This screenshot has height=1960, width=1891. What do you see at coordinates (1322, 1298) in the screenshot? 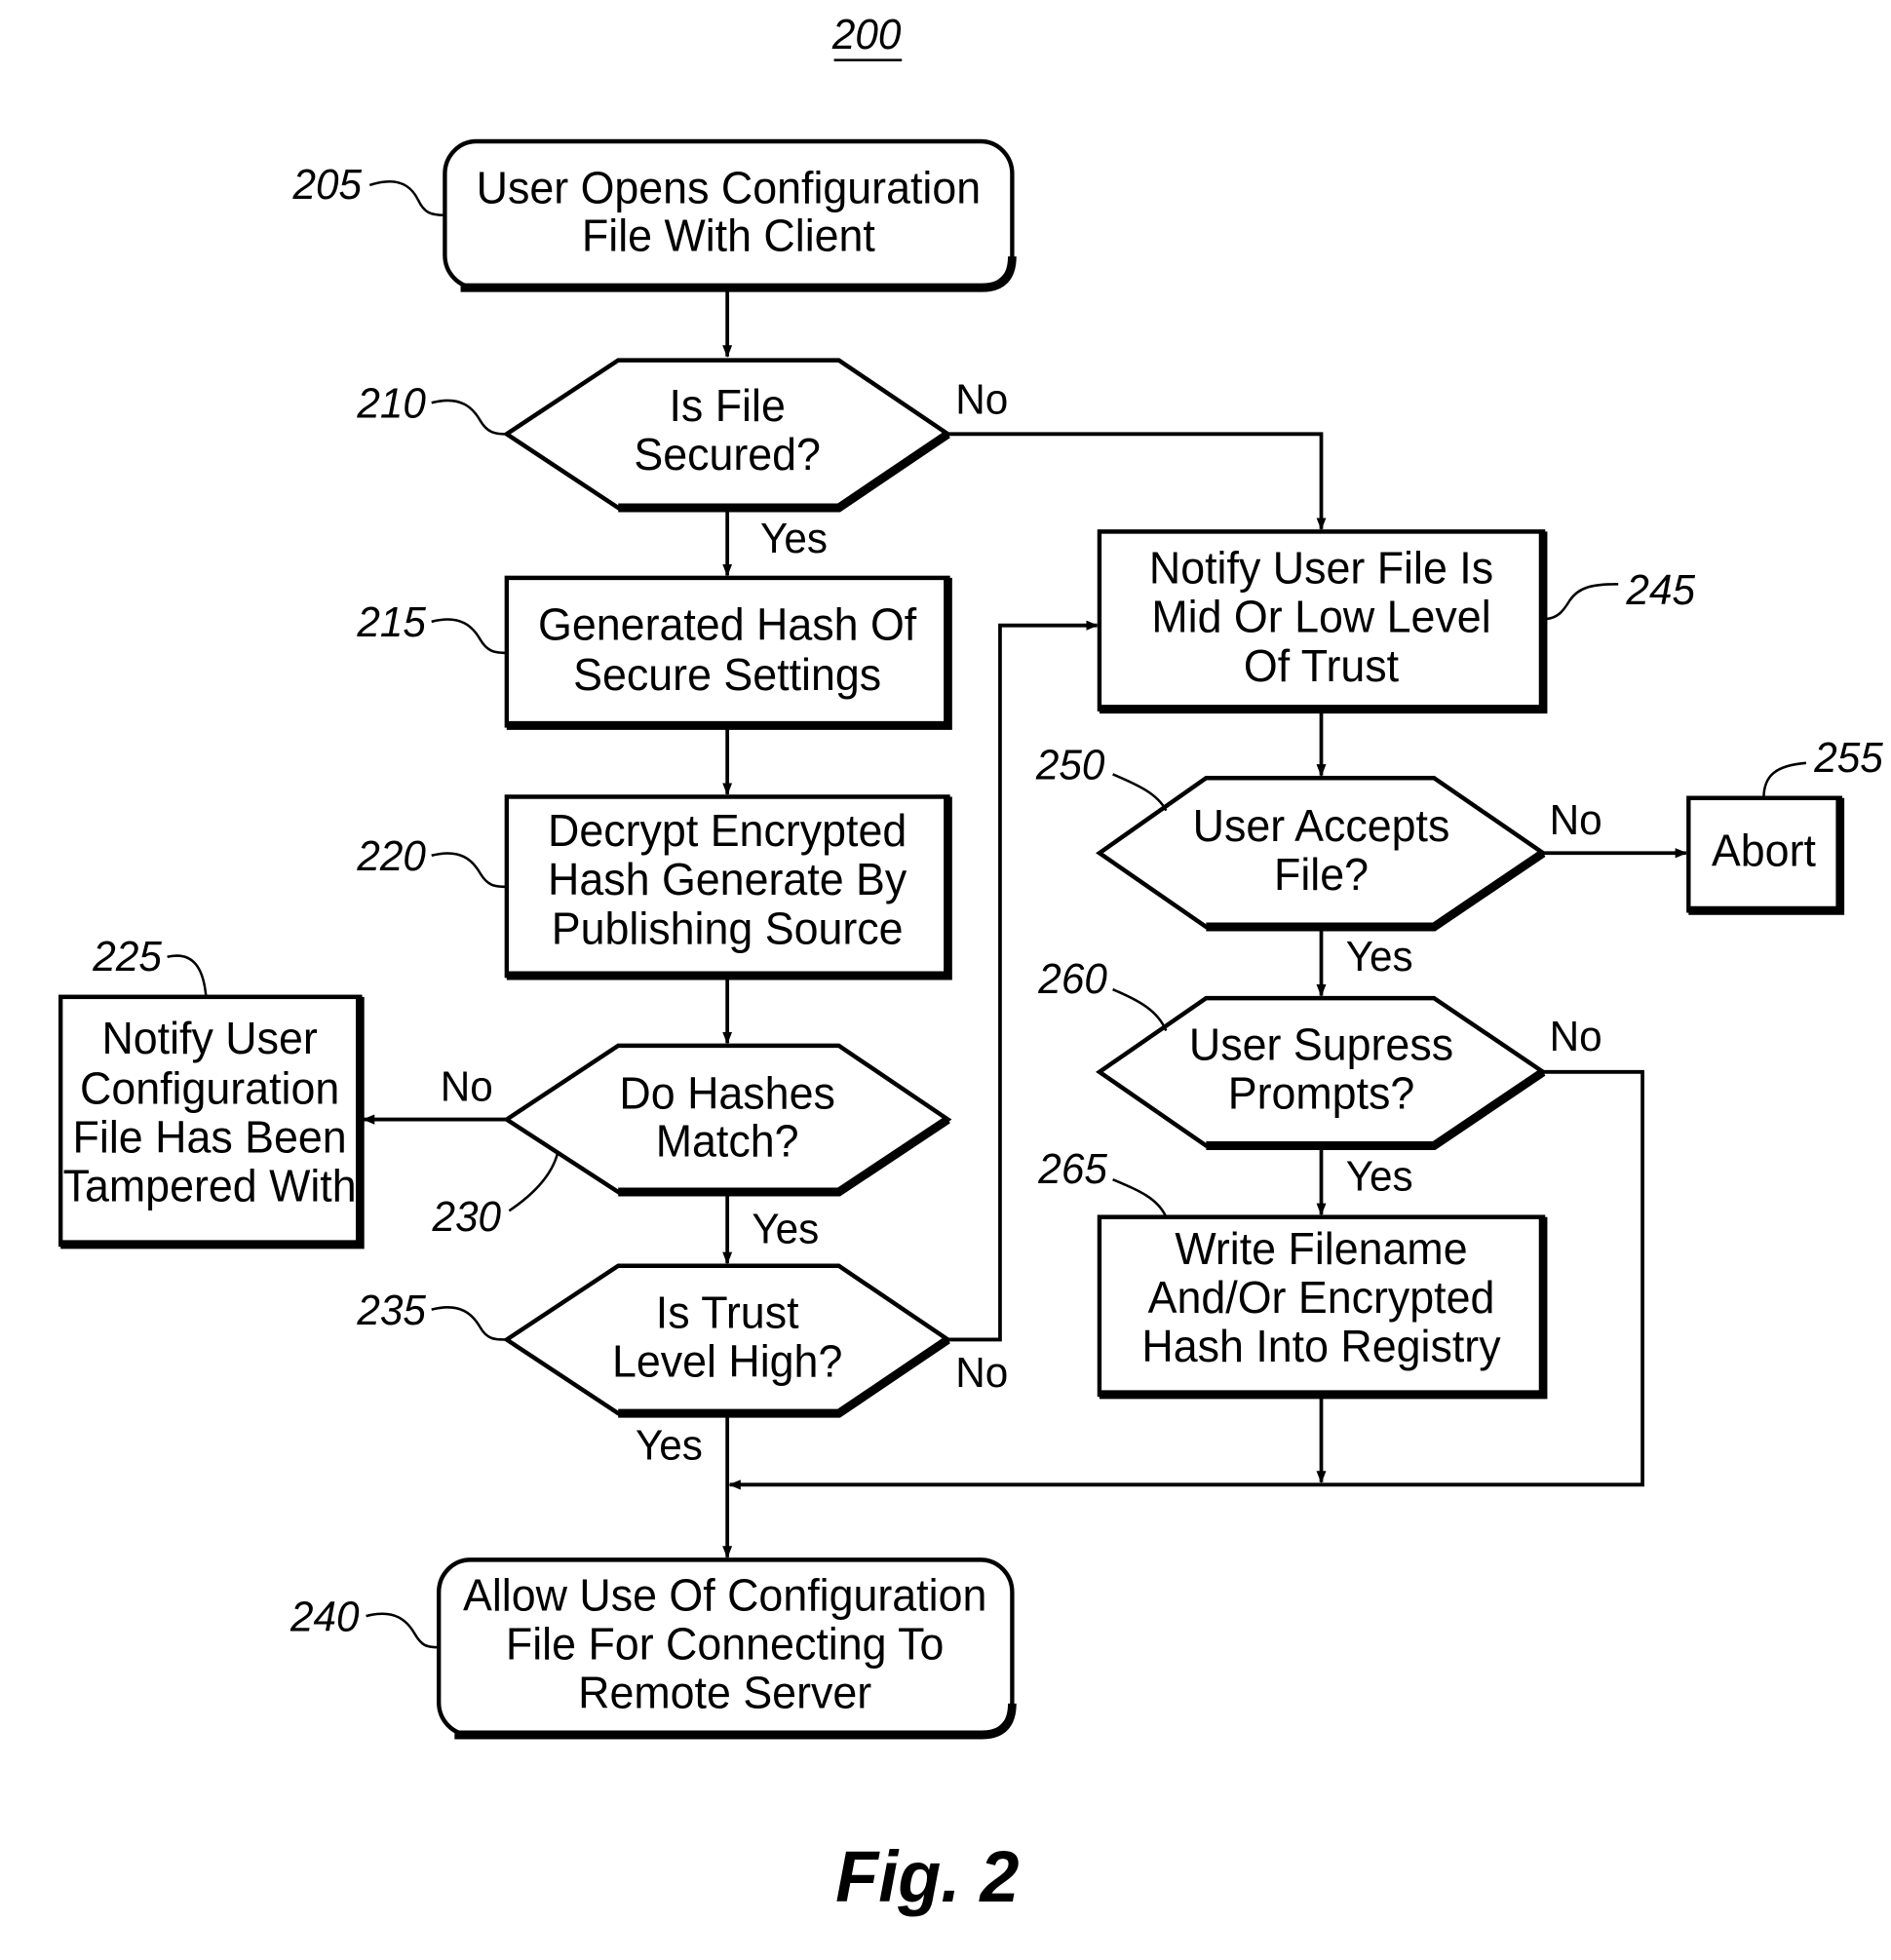
I see `node-text: And/Or Encrypted` at bounding box center [1322, 1298].